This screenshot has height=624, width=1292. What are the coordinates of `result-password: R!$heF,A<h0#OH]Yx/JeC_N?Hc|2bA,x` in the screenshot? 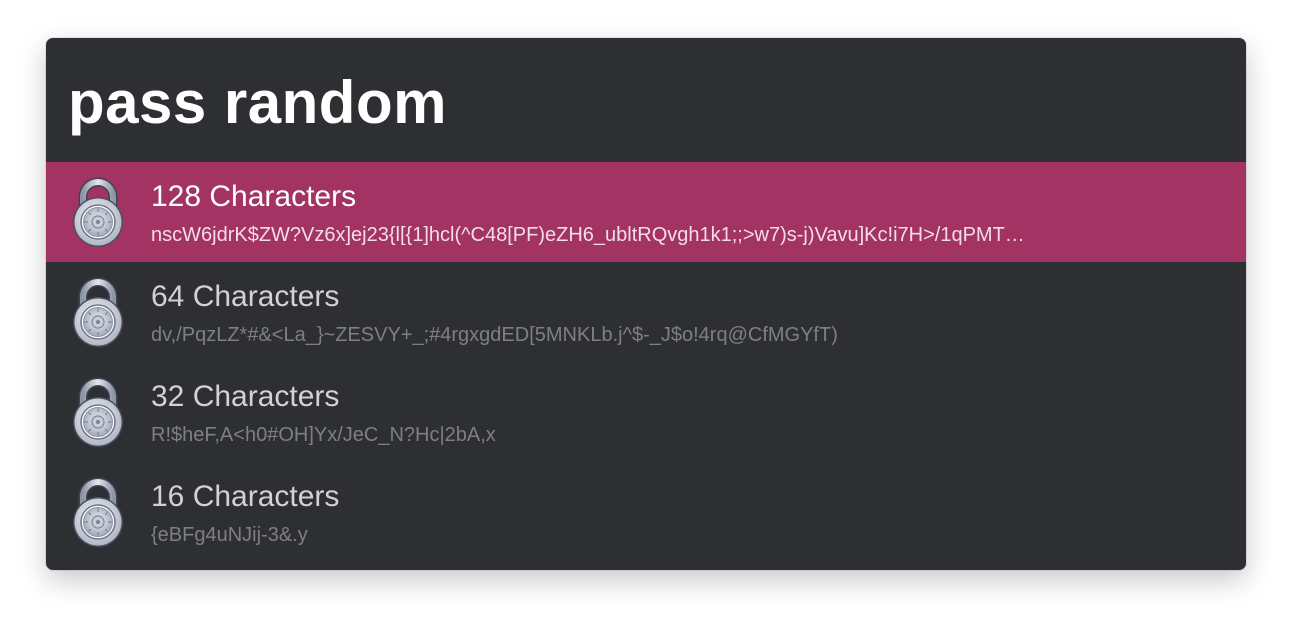 It's located at (323, 435).